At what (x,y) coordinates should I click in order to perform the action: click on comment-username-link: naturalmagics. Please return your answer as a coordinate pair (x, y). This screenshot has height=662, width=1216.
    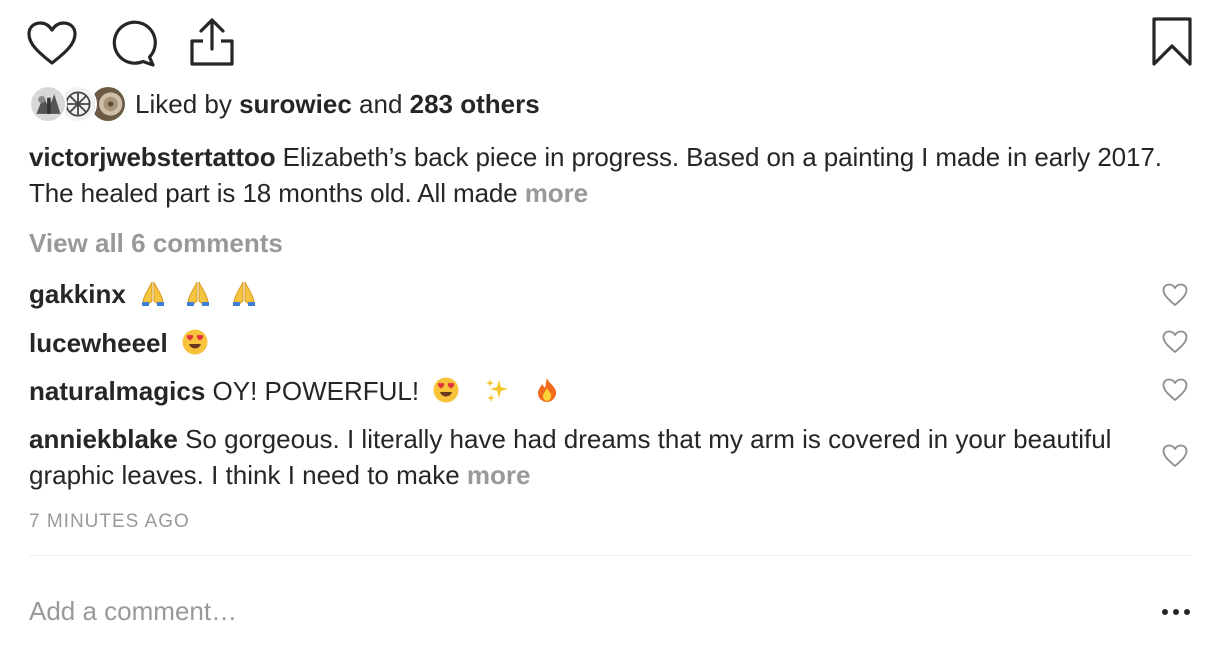
    Looking at the image, I should click on (117, 391).